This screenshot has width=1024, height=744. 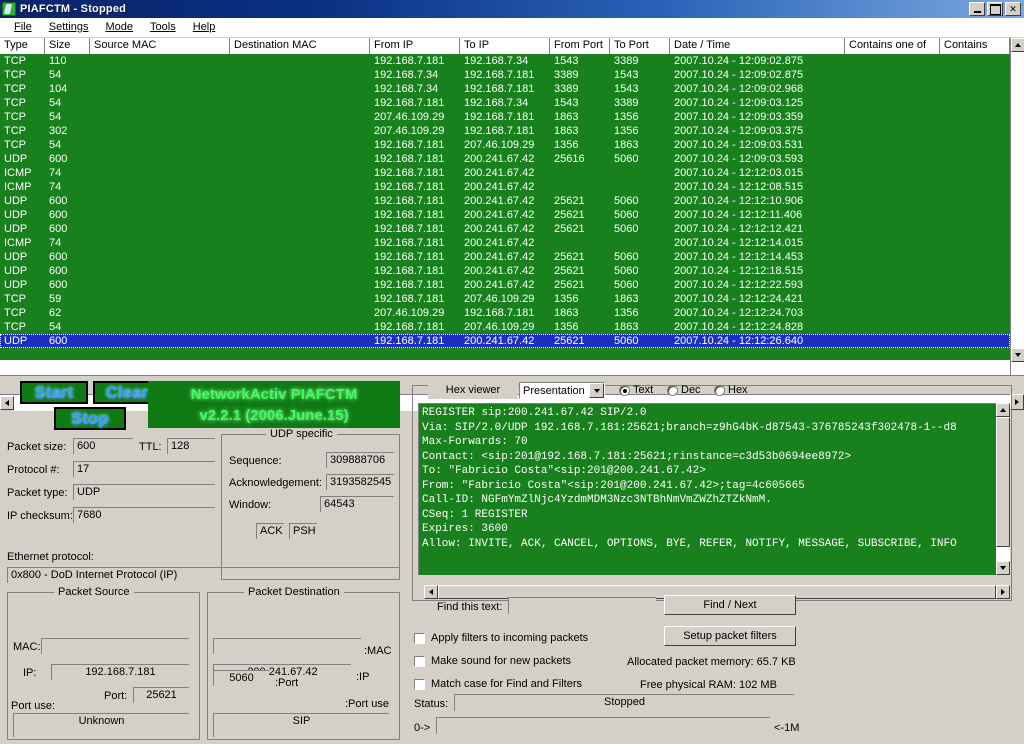 What do you see at coordinates (626, 117) in the screenshot?
I see `packet-cell-toport: 1356` at bounding box center [626, 117].